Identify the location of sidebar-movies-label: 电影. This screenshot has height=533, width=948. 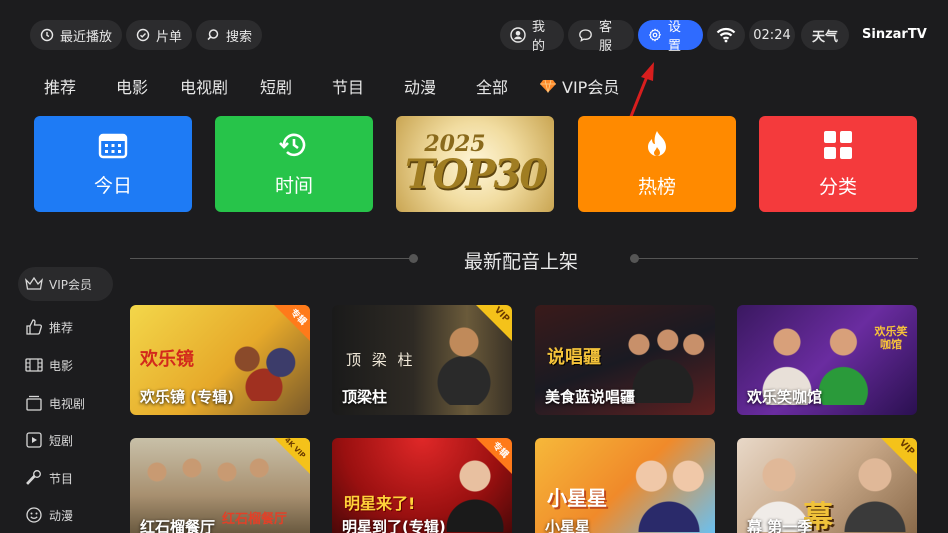
(61, 365).